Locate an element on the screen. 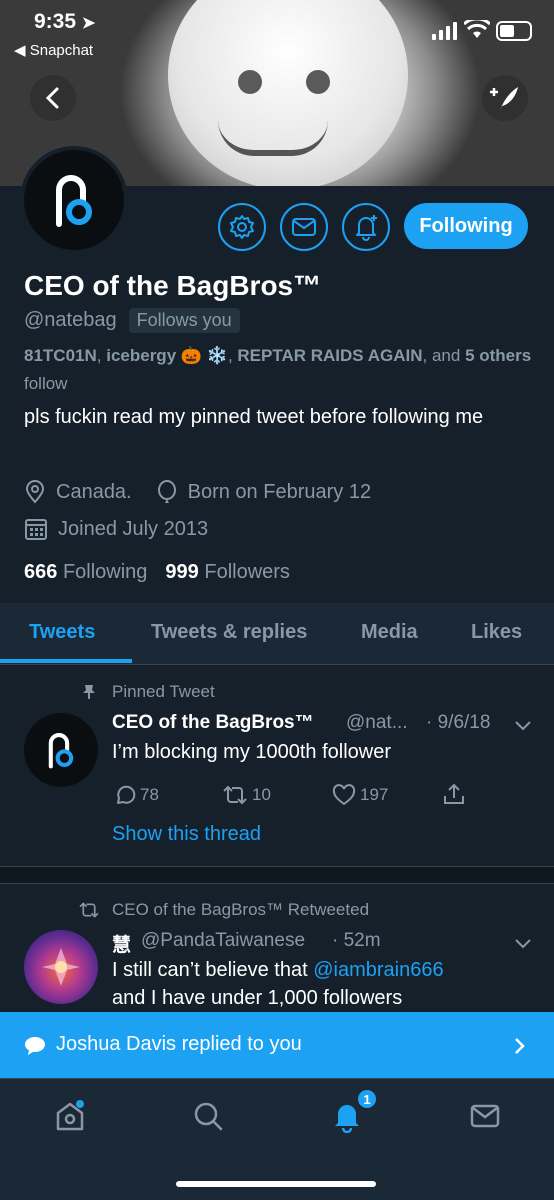 The image size is (554, 1200). gear-icon is located at coordinates (242, 227).